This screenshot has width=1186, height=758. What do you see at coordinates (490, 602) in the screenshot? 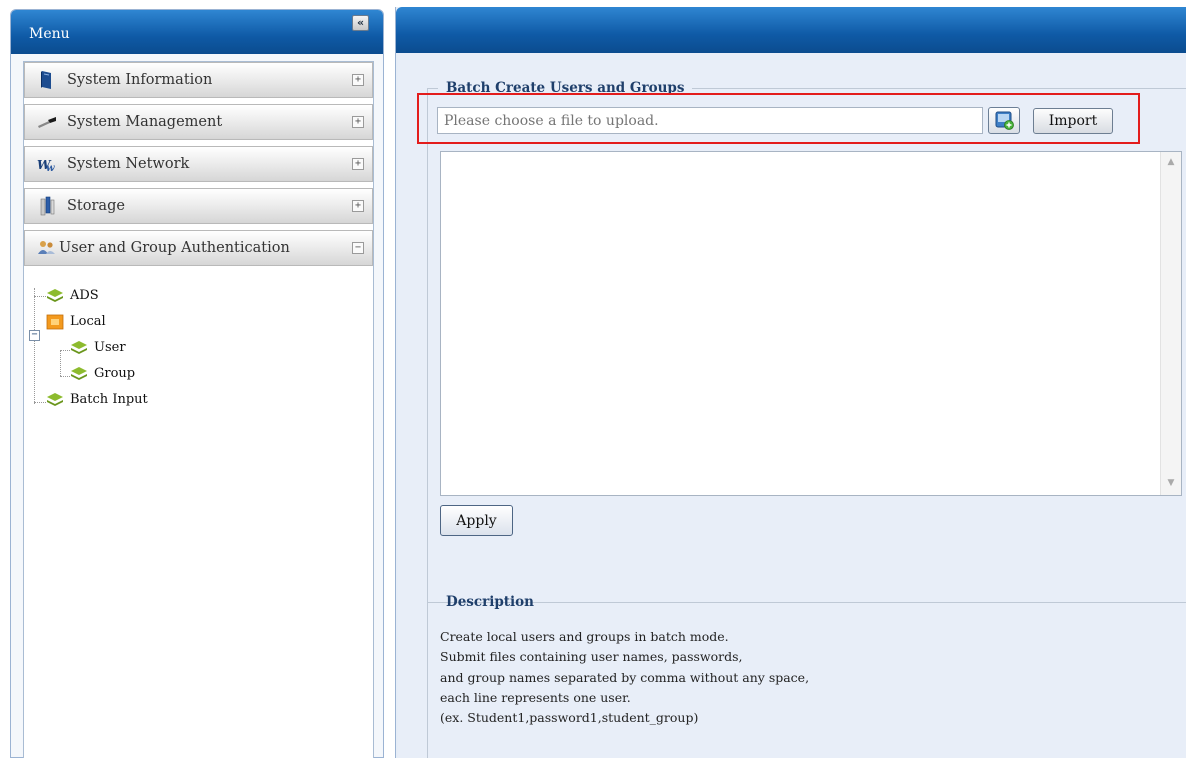
I see `description-legend: Description` at bounding box center [490, 602].